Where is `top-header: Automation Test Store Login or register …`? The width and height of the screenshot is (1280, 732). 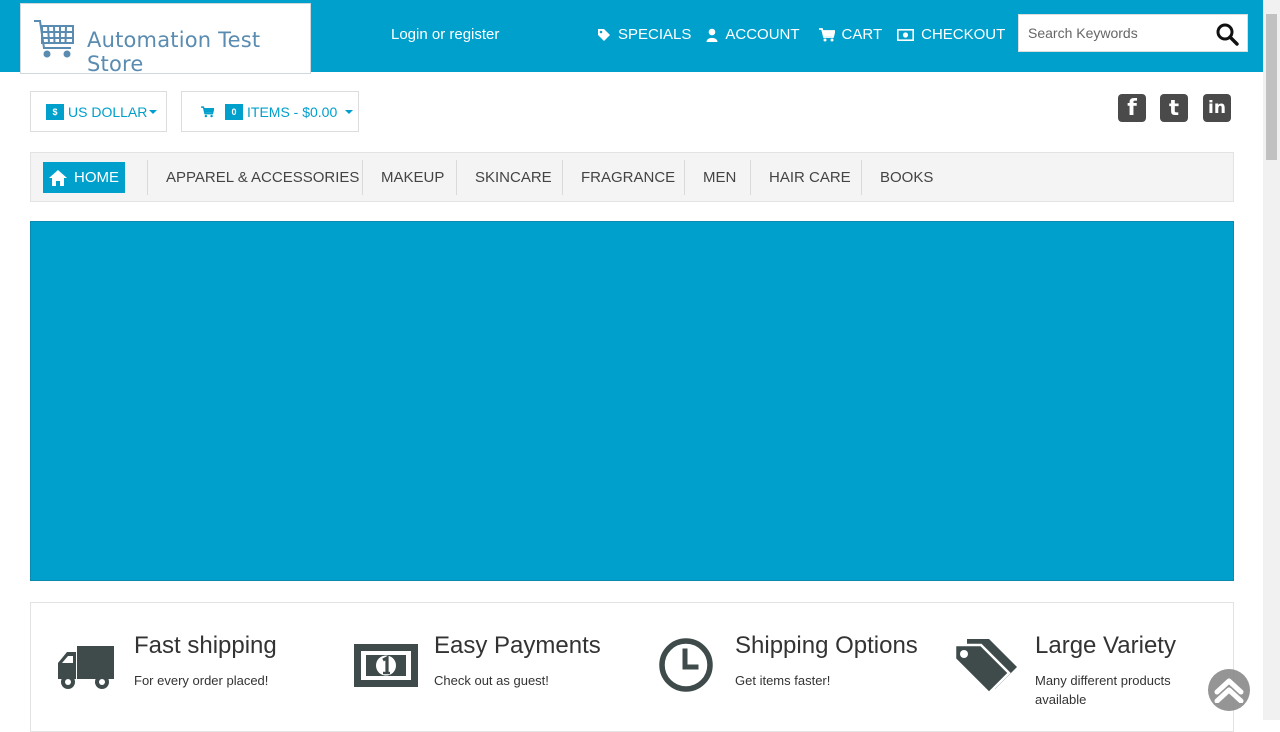 top-header: Automation Test Store Login or register … is located at coordinates (631, 38).